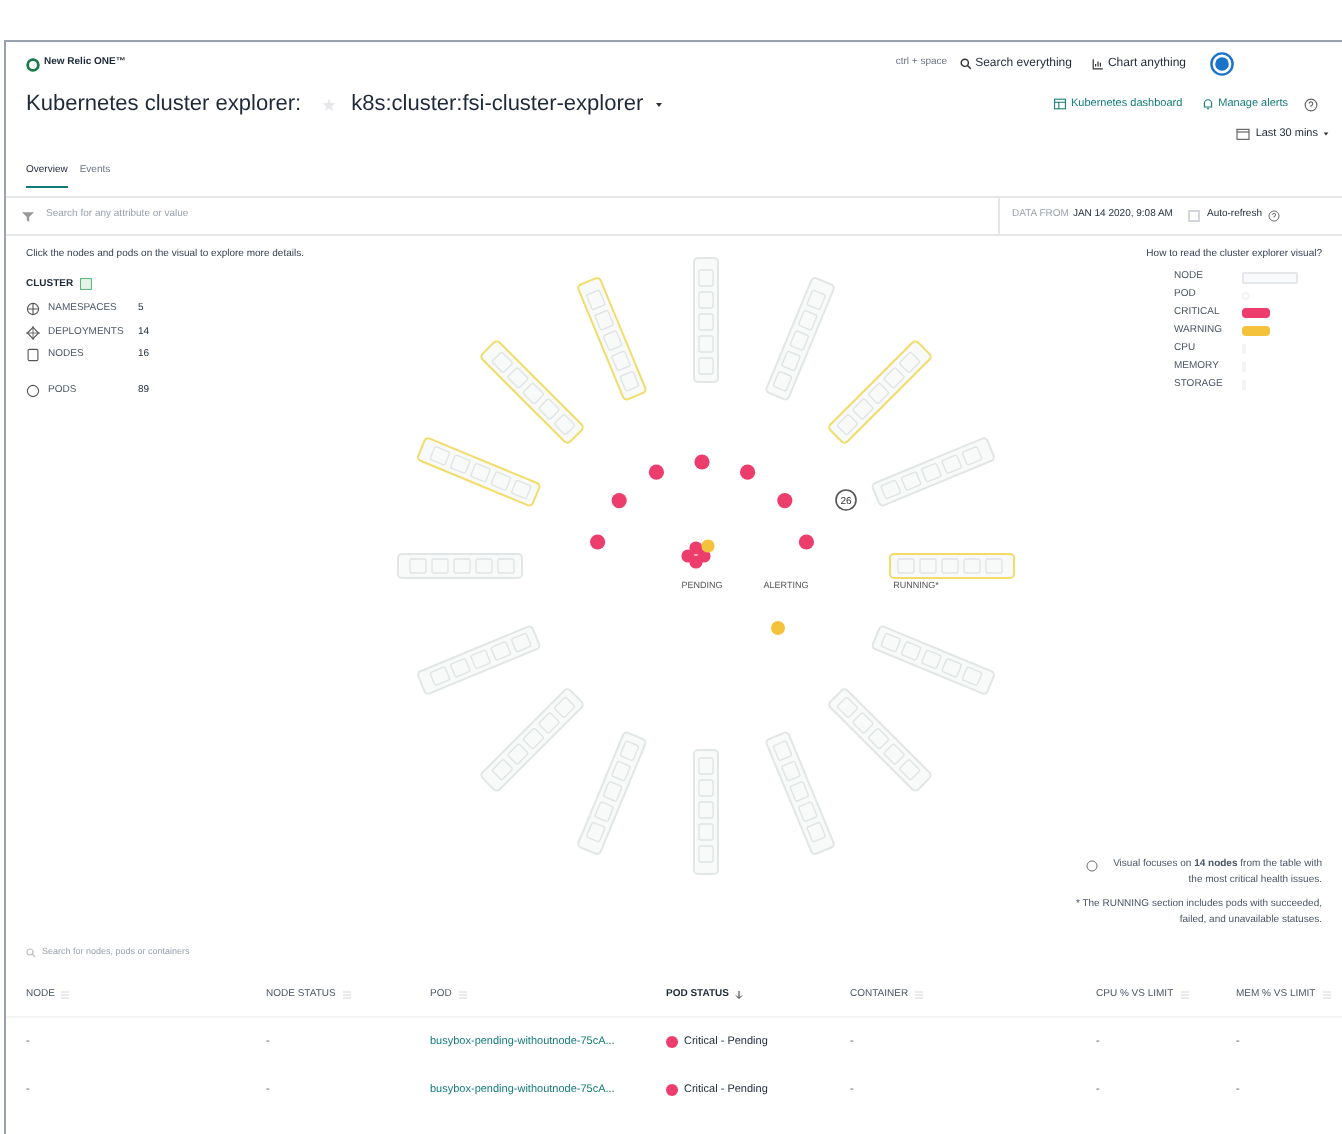 The width and height of the screenshot is (1342, 1134). What do you see at coordinates (739, 995) in the screenshot?
I see `sort-descending-icon` at bounding box center [739, 995].